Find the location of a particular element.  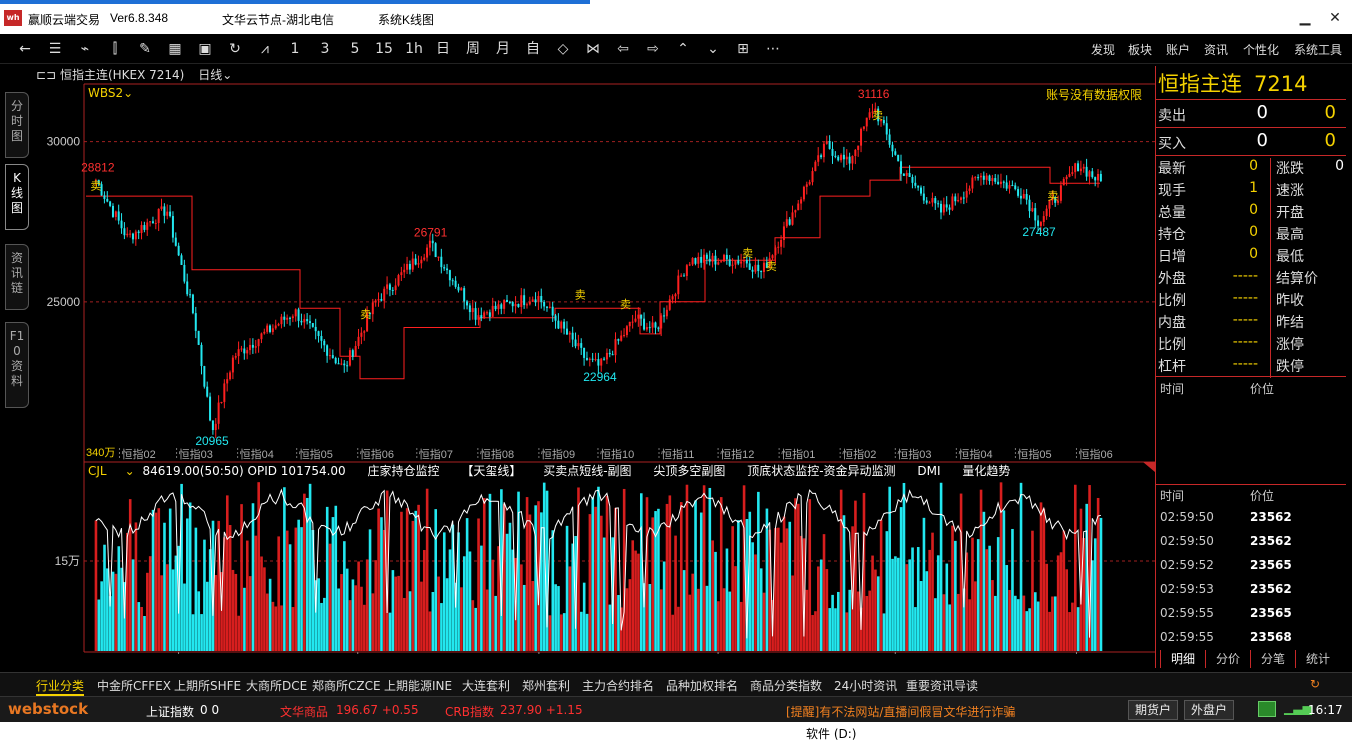

menu-personalize: 个性化 is located at coordinates (1261, 49).